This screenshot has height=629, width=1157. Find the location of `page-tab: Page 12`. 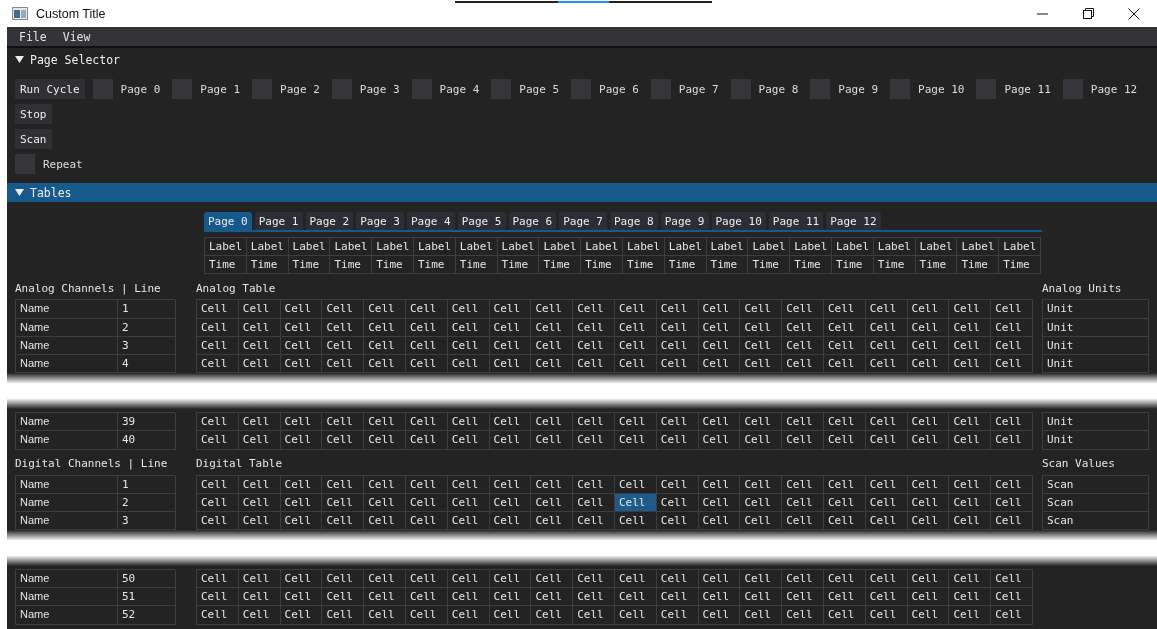

page-tab: Page 12 is located at coordinates (853, 221).